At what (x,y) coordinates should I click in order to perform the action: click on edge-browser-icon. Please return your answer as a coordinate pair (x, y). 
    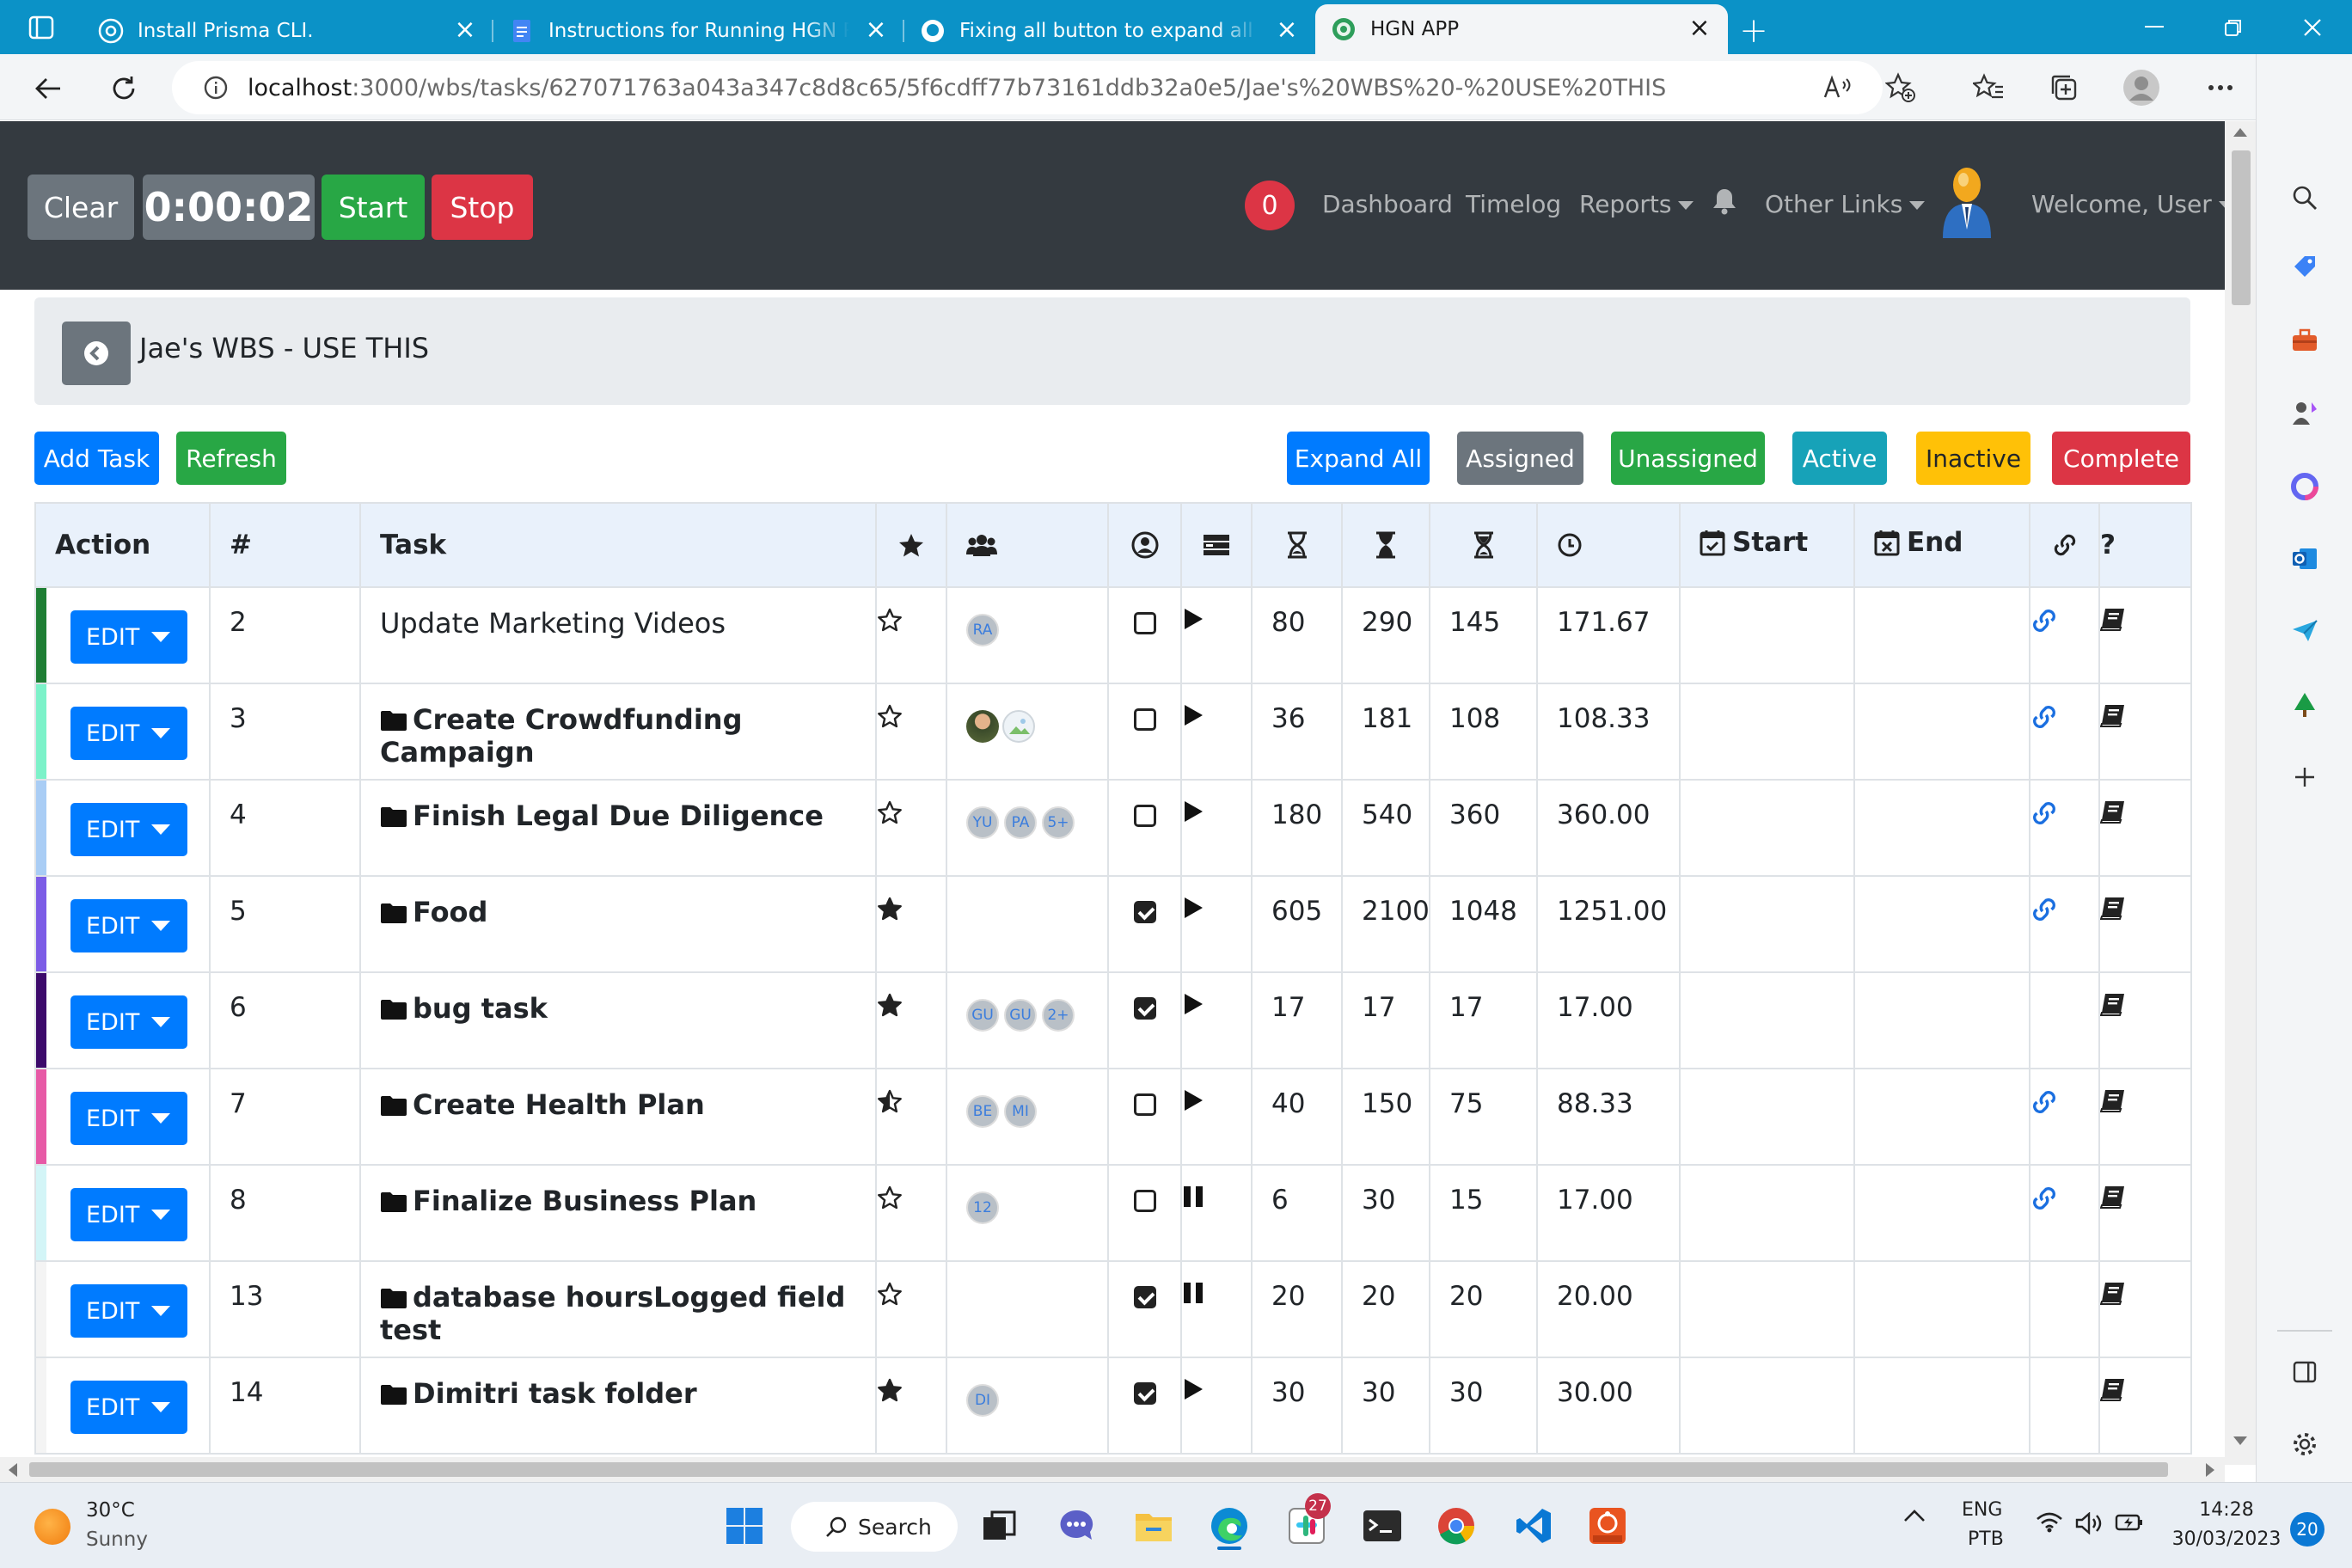
    Looking at the image, I should click on (1229, 1526).